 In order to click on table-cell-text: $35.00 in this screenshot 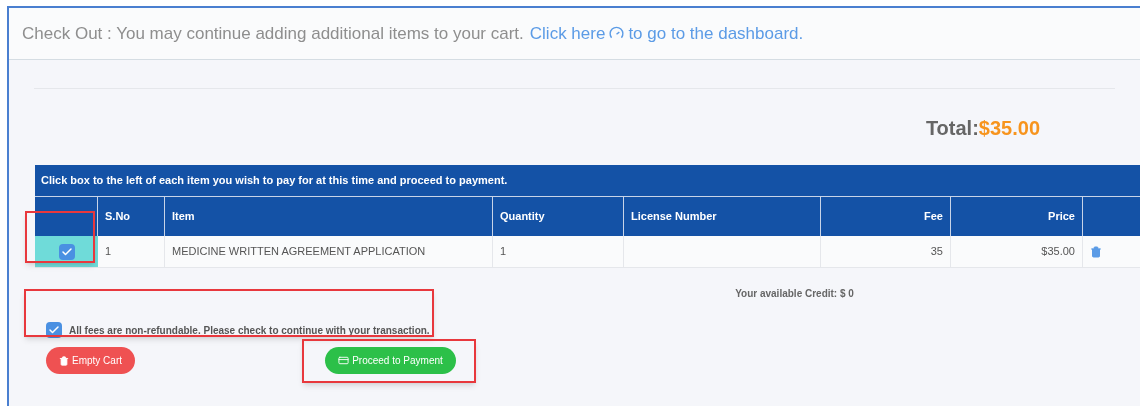, I will do `click(1058, 252)`.